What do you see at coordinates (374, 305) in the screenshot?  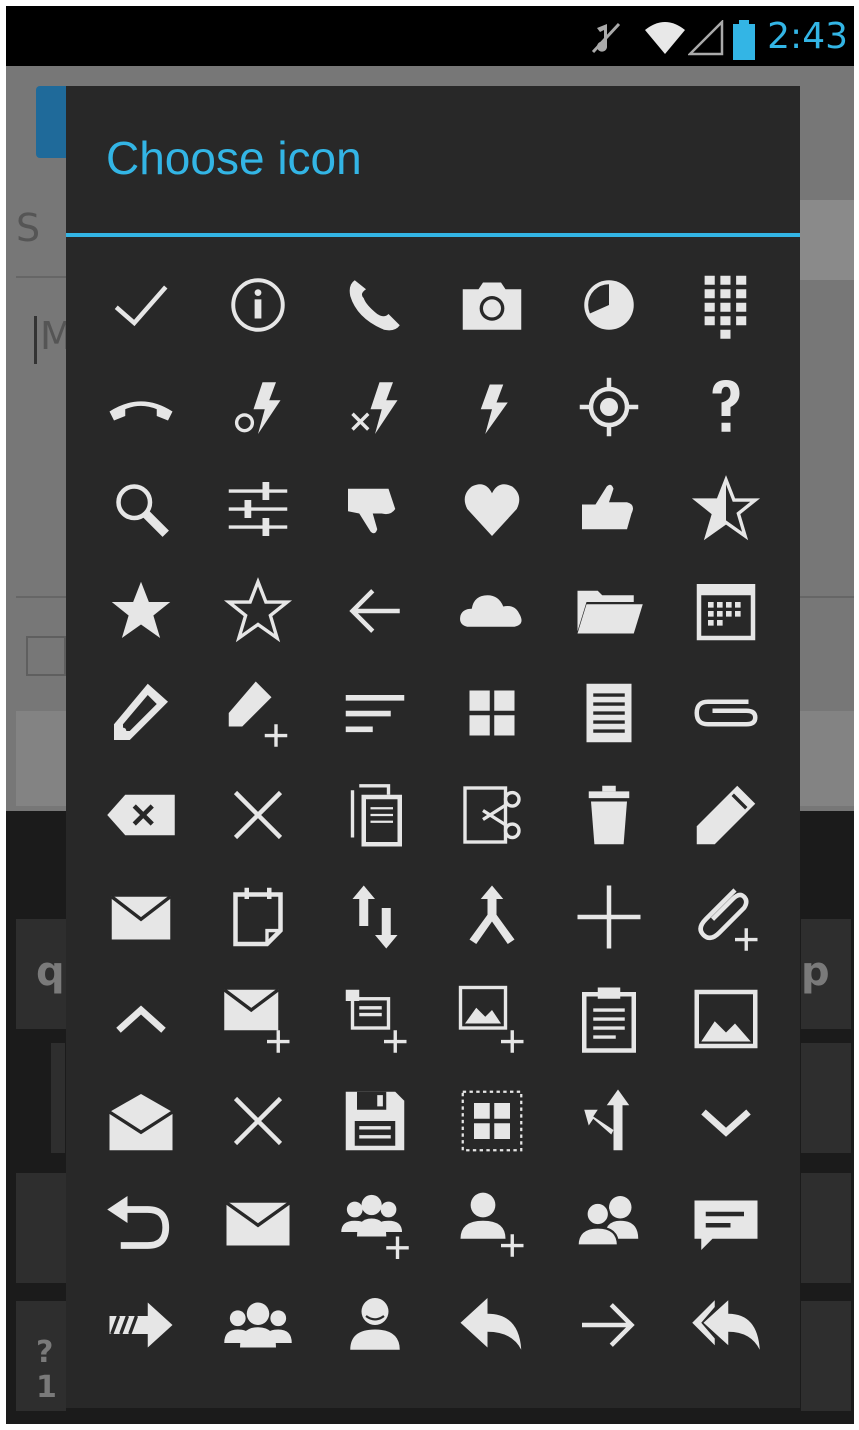 I see `phone-icon` at bounding box center [374, 305].